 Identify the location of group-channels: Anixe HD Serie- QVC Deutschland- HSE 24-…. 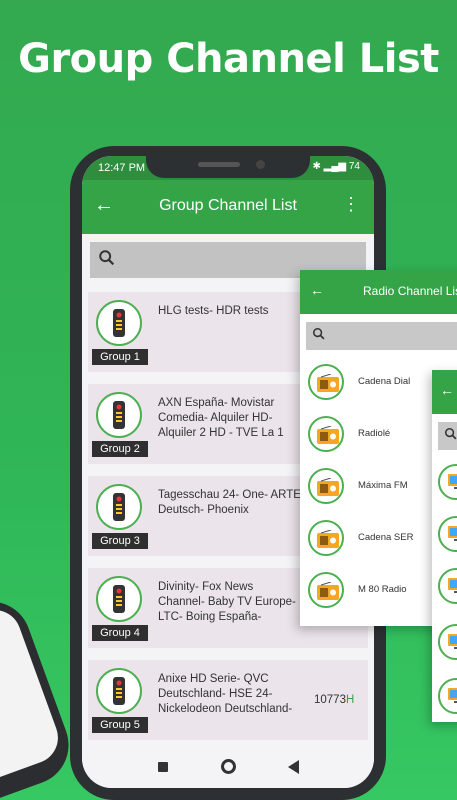
(225, 694).